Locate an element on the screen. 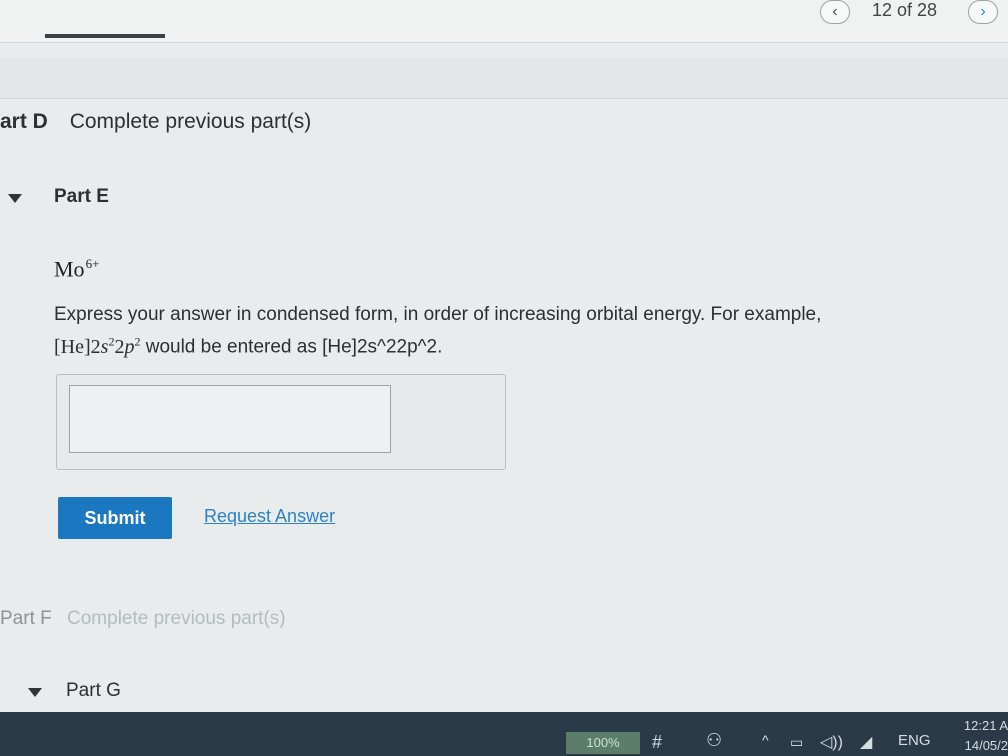 This screenshot has height=756, width=1008. part-f-header: Part F Complete previous part(s) is located at coordinates (143, 619).